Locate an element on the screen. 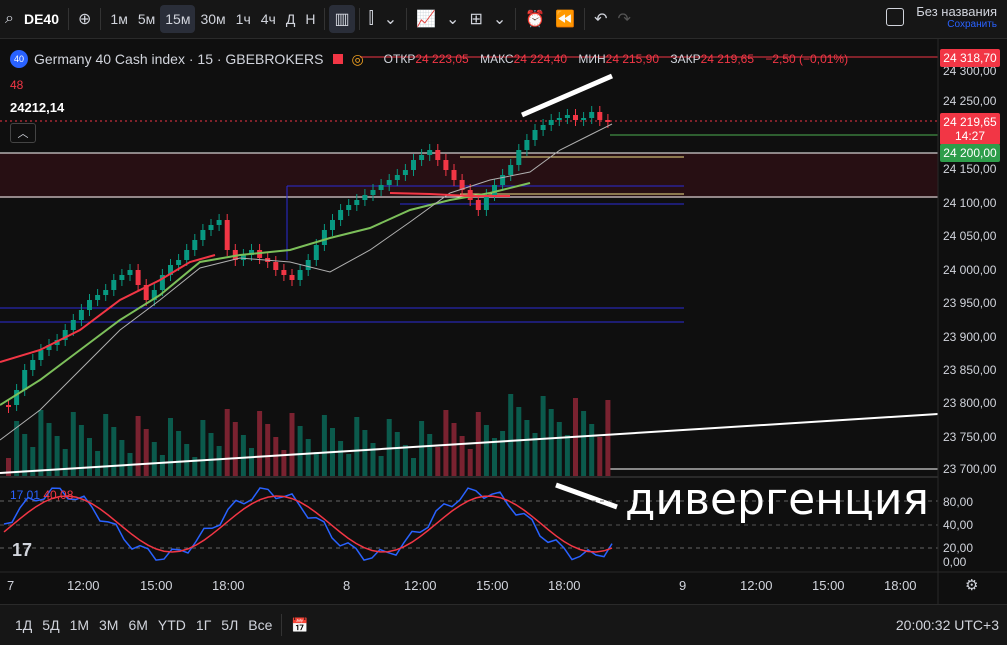 This screenshot has width=1007, height=645. divergence-annotation: дивергенция is located at coordinates (777, 499).